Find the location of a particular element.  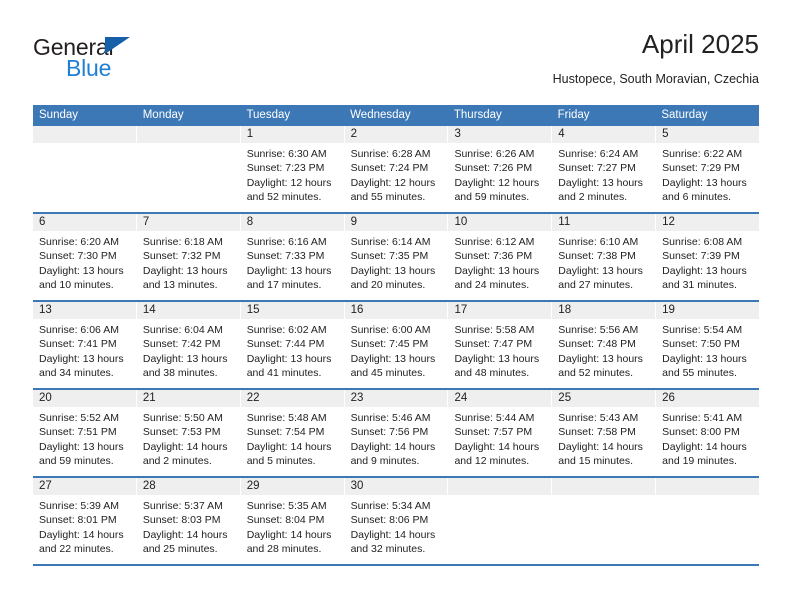

triangle-icon is located at coordinates (117, 45).